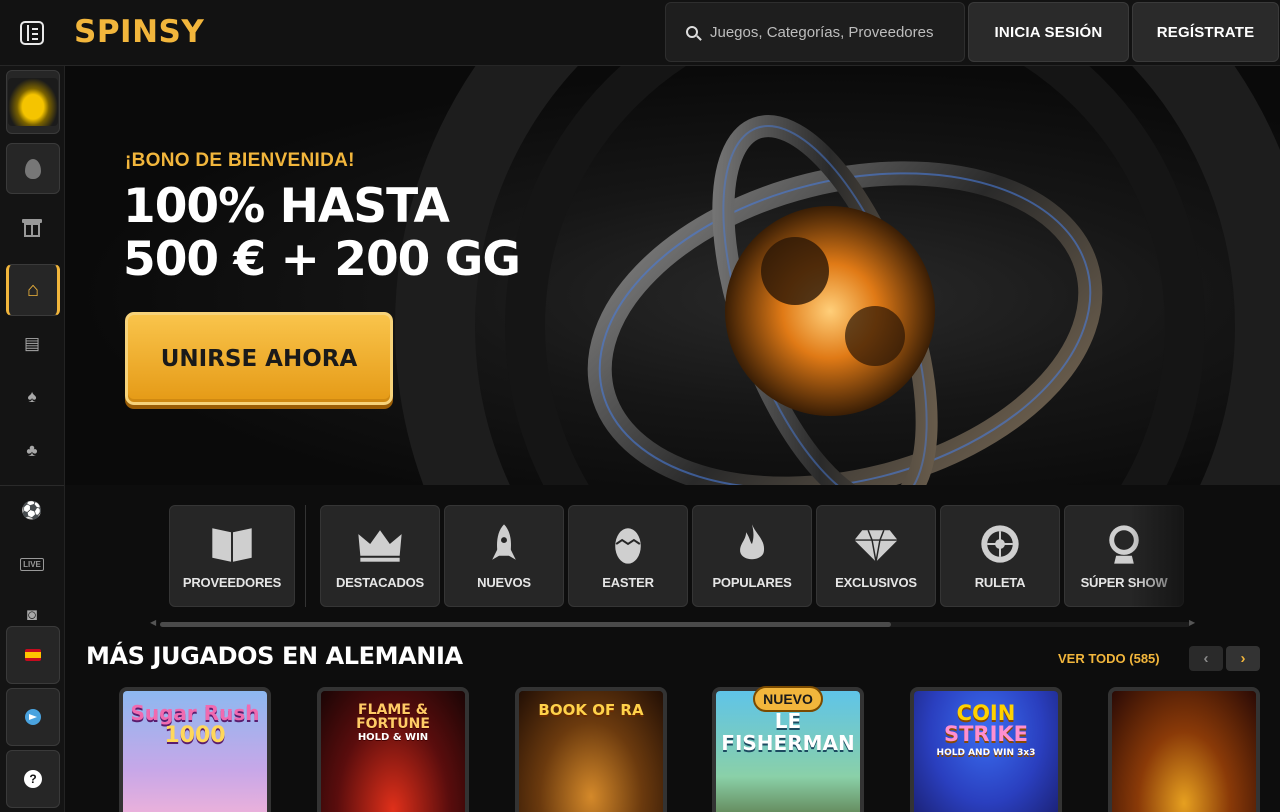  What do you see at coordinates (322, 259) in the screenshot?
I see `hero-title-line2: 500 € + 200 GG` at bounding box center [322, 259].